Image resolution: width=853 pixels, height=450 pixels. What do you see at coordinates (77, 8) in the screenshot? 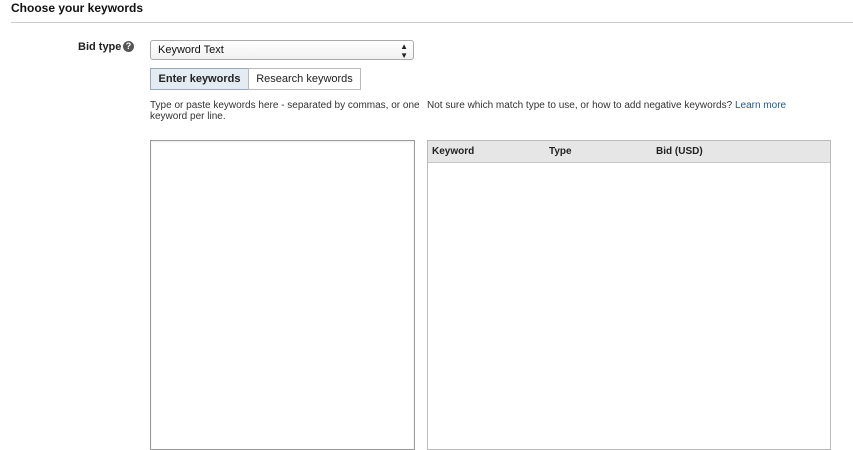
I see `section-title: Choose your keywords` at bounding box center [77, 8].